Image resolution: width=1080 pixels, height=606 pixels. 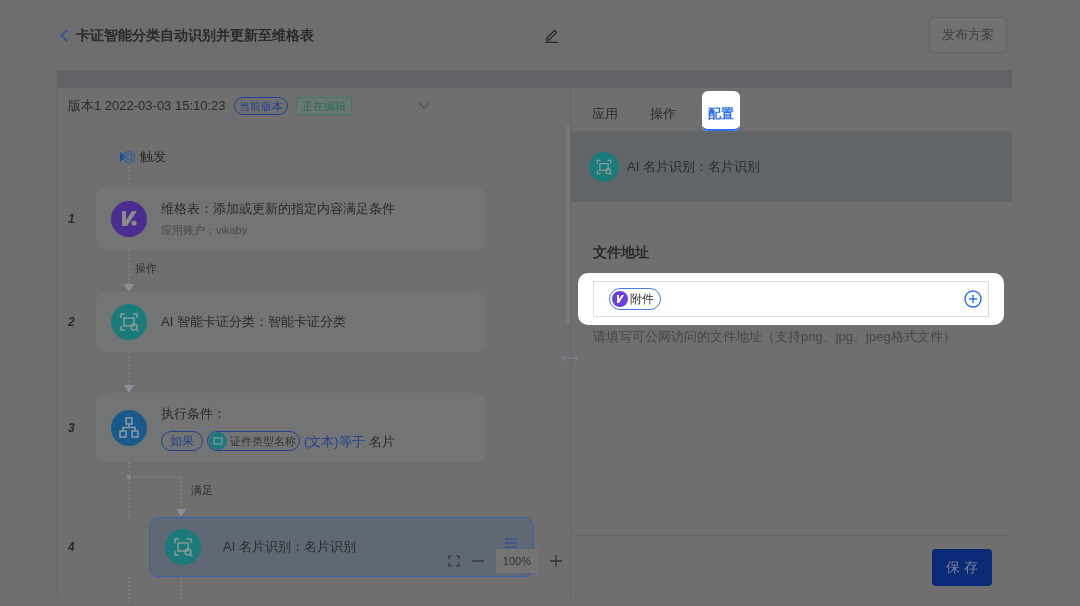 I want to click on fit-screen-icon, so click(x=453, y=560).